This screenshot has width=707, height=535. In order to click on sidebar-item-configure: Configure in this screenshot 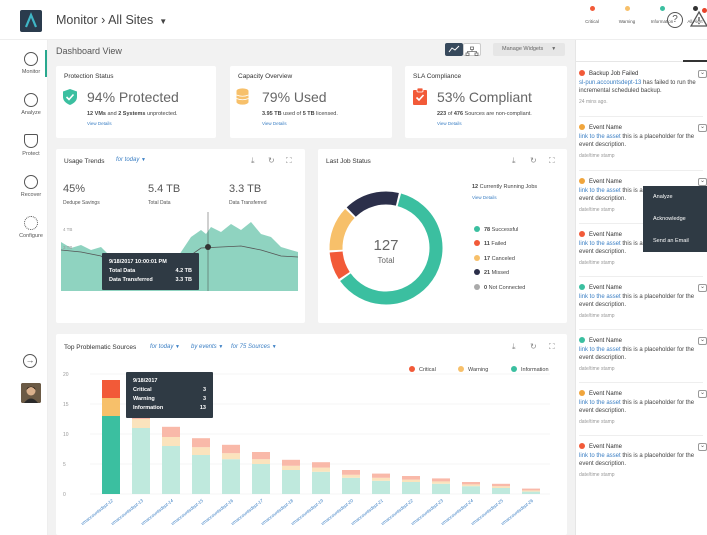, I will do `click(31, 227)`.